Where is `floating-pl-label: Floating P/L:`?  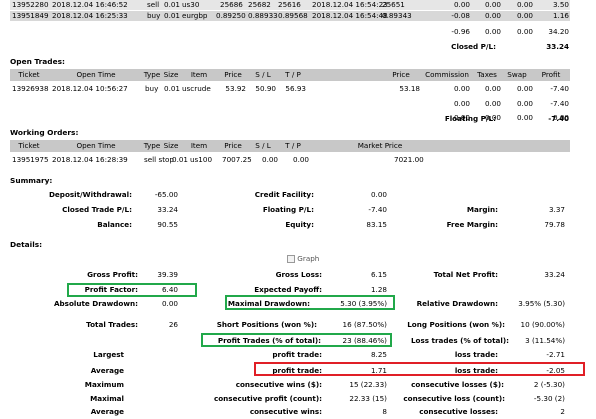 floating-pl-label: Floating P/L: is located at coordinates (470, 118).